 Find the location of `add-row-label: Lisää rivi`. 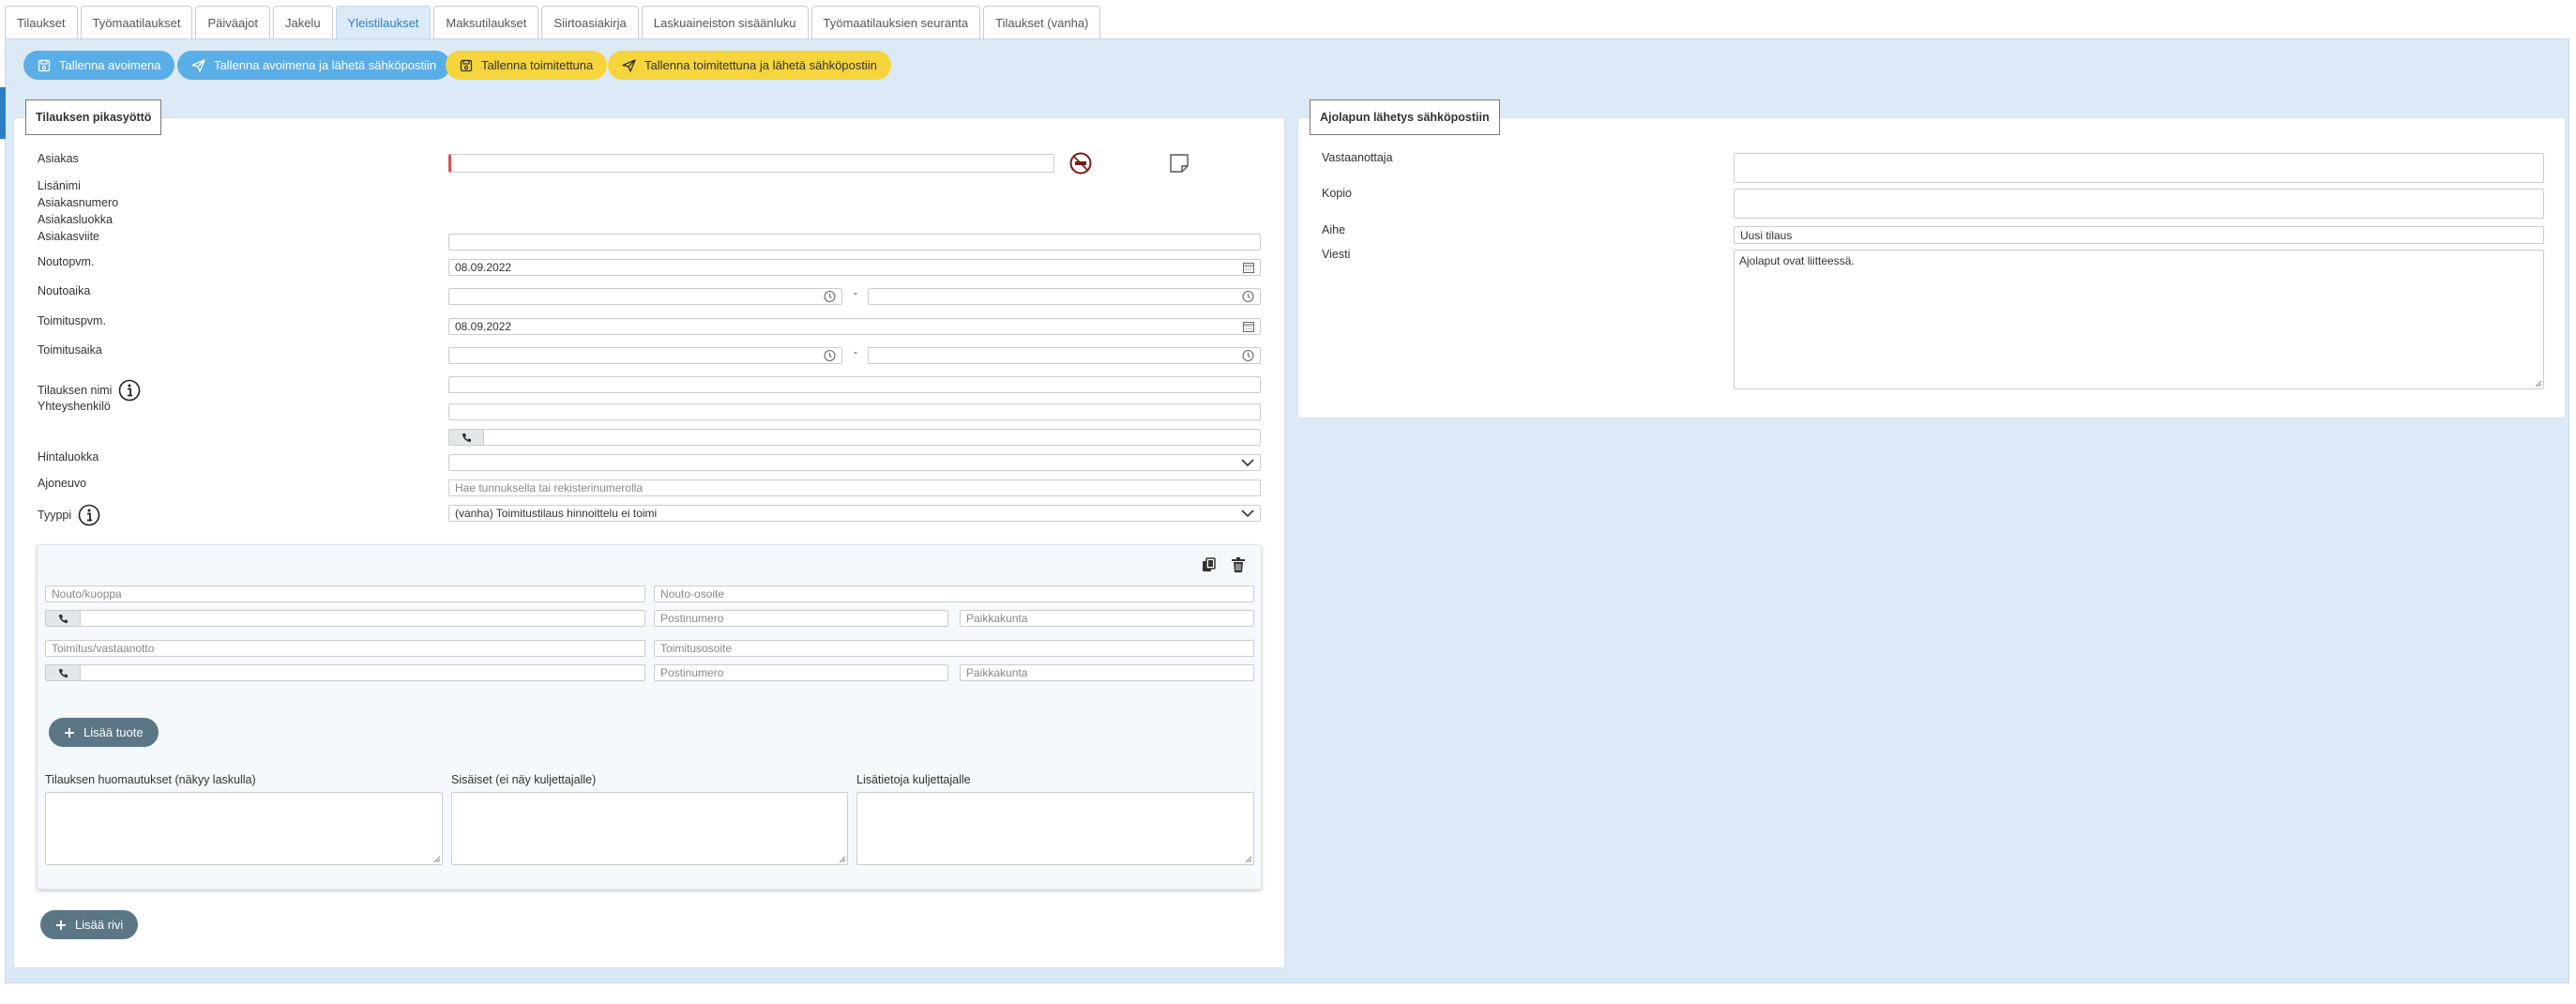

add-row-label: Lisää rivi is located at coordinates (99, 925).